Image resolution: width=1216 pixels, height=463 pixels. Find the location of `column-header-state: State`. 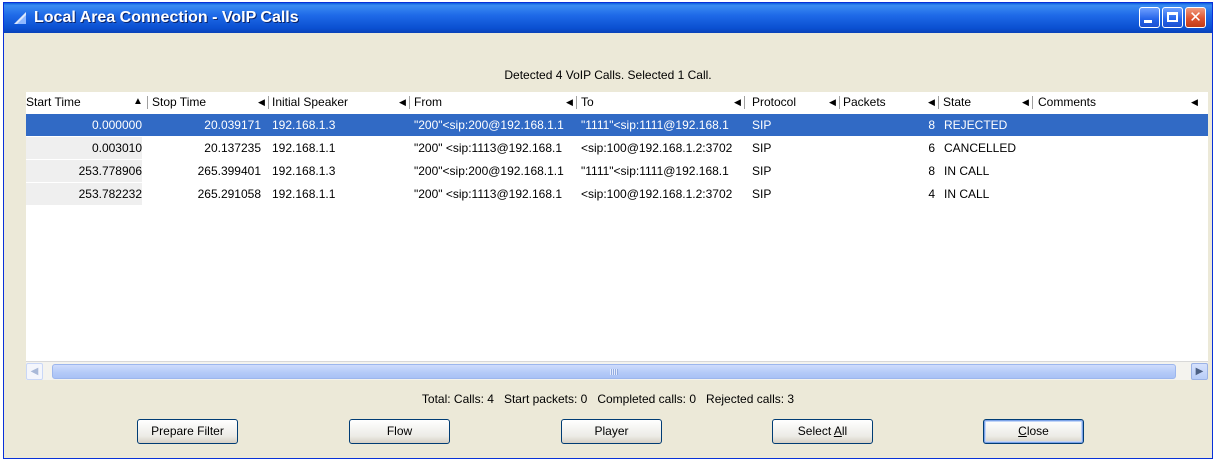

column-header-state: State is located at coordinates (957, 102).